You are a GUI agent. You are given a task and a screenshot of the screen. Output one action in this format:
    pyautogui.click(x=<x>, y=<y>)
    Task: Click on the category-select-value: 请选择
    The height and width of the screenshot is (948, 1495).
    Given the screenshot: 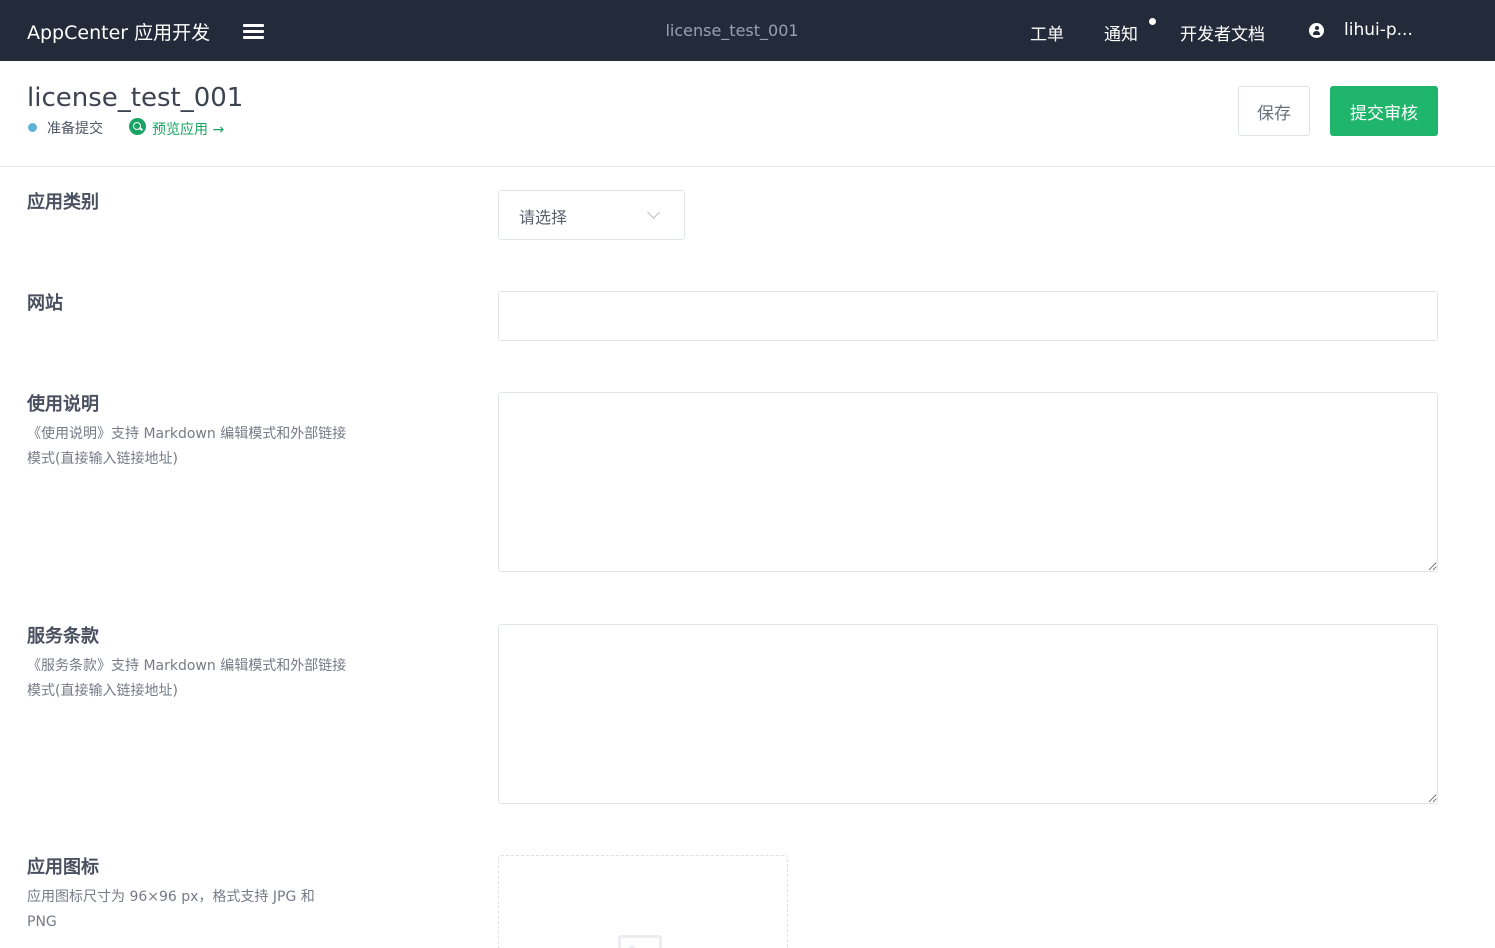 What is the action you would take?
    pyautogui.click(x=543, y=217)
    